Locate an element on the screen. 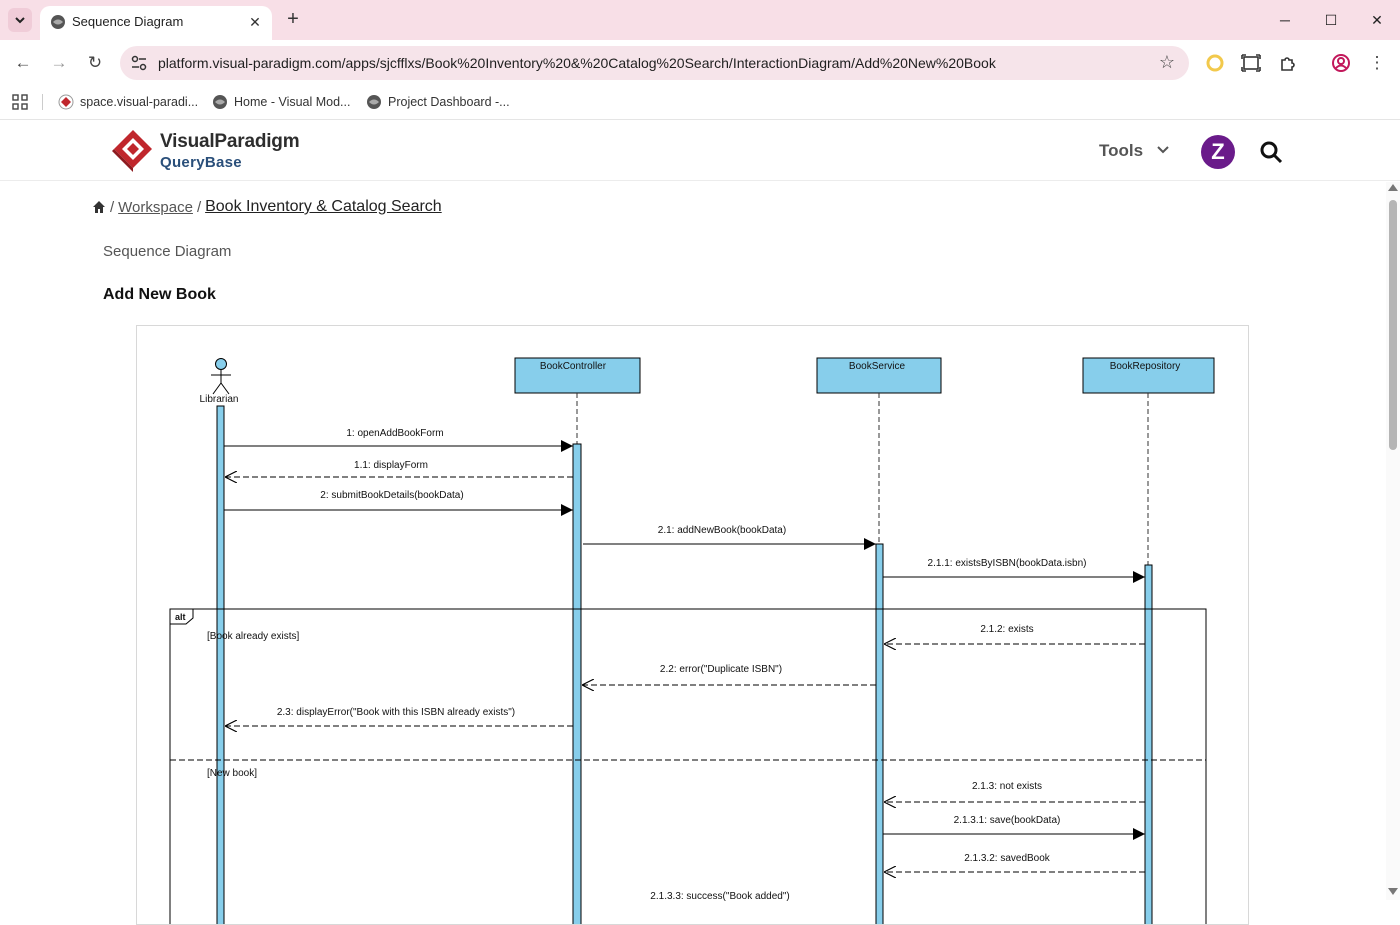 Image resolution: width=1400 pixels, height=925 pixels. lifeline-head-bookrepository: BookRepository is located at coordinates (1148, 375).